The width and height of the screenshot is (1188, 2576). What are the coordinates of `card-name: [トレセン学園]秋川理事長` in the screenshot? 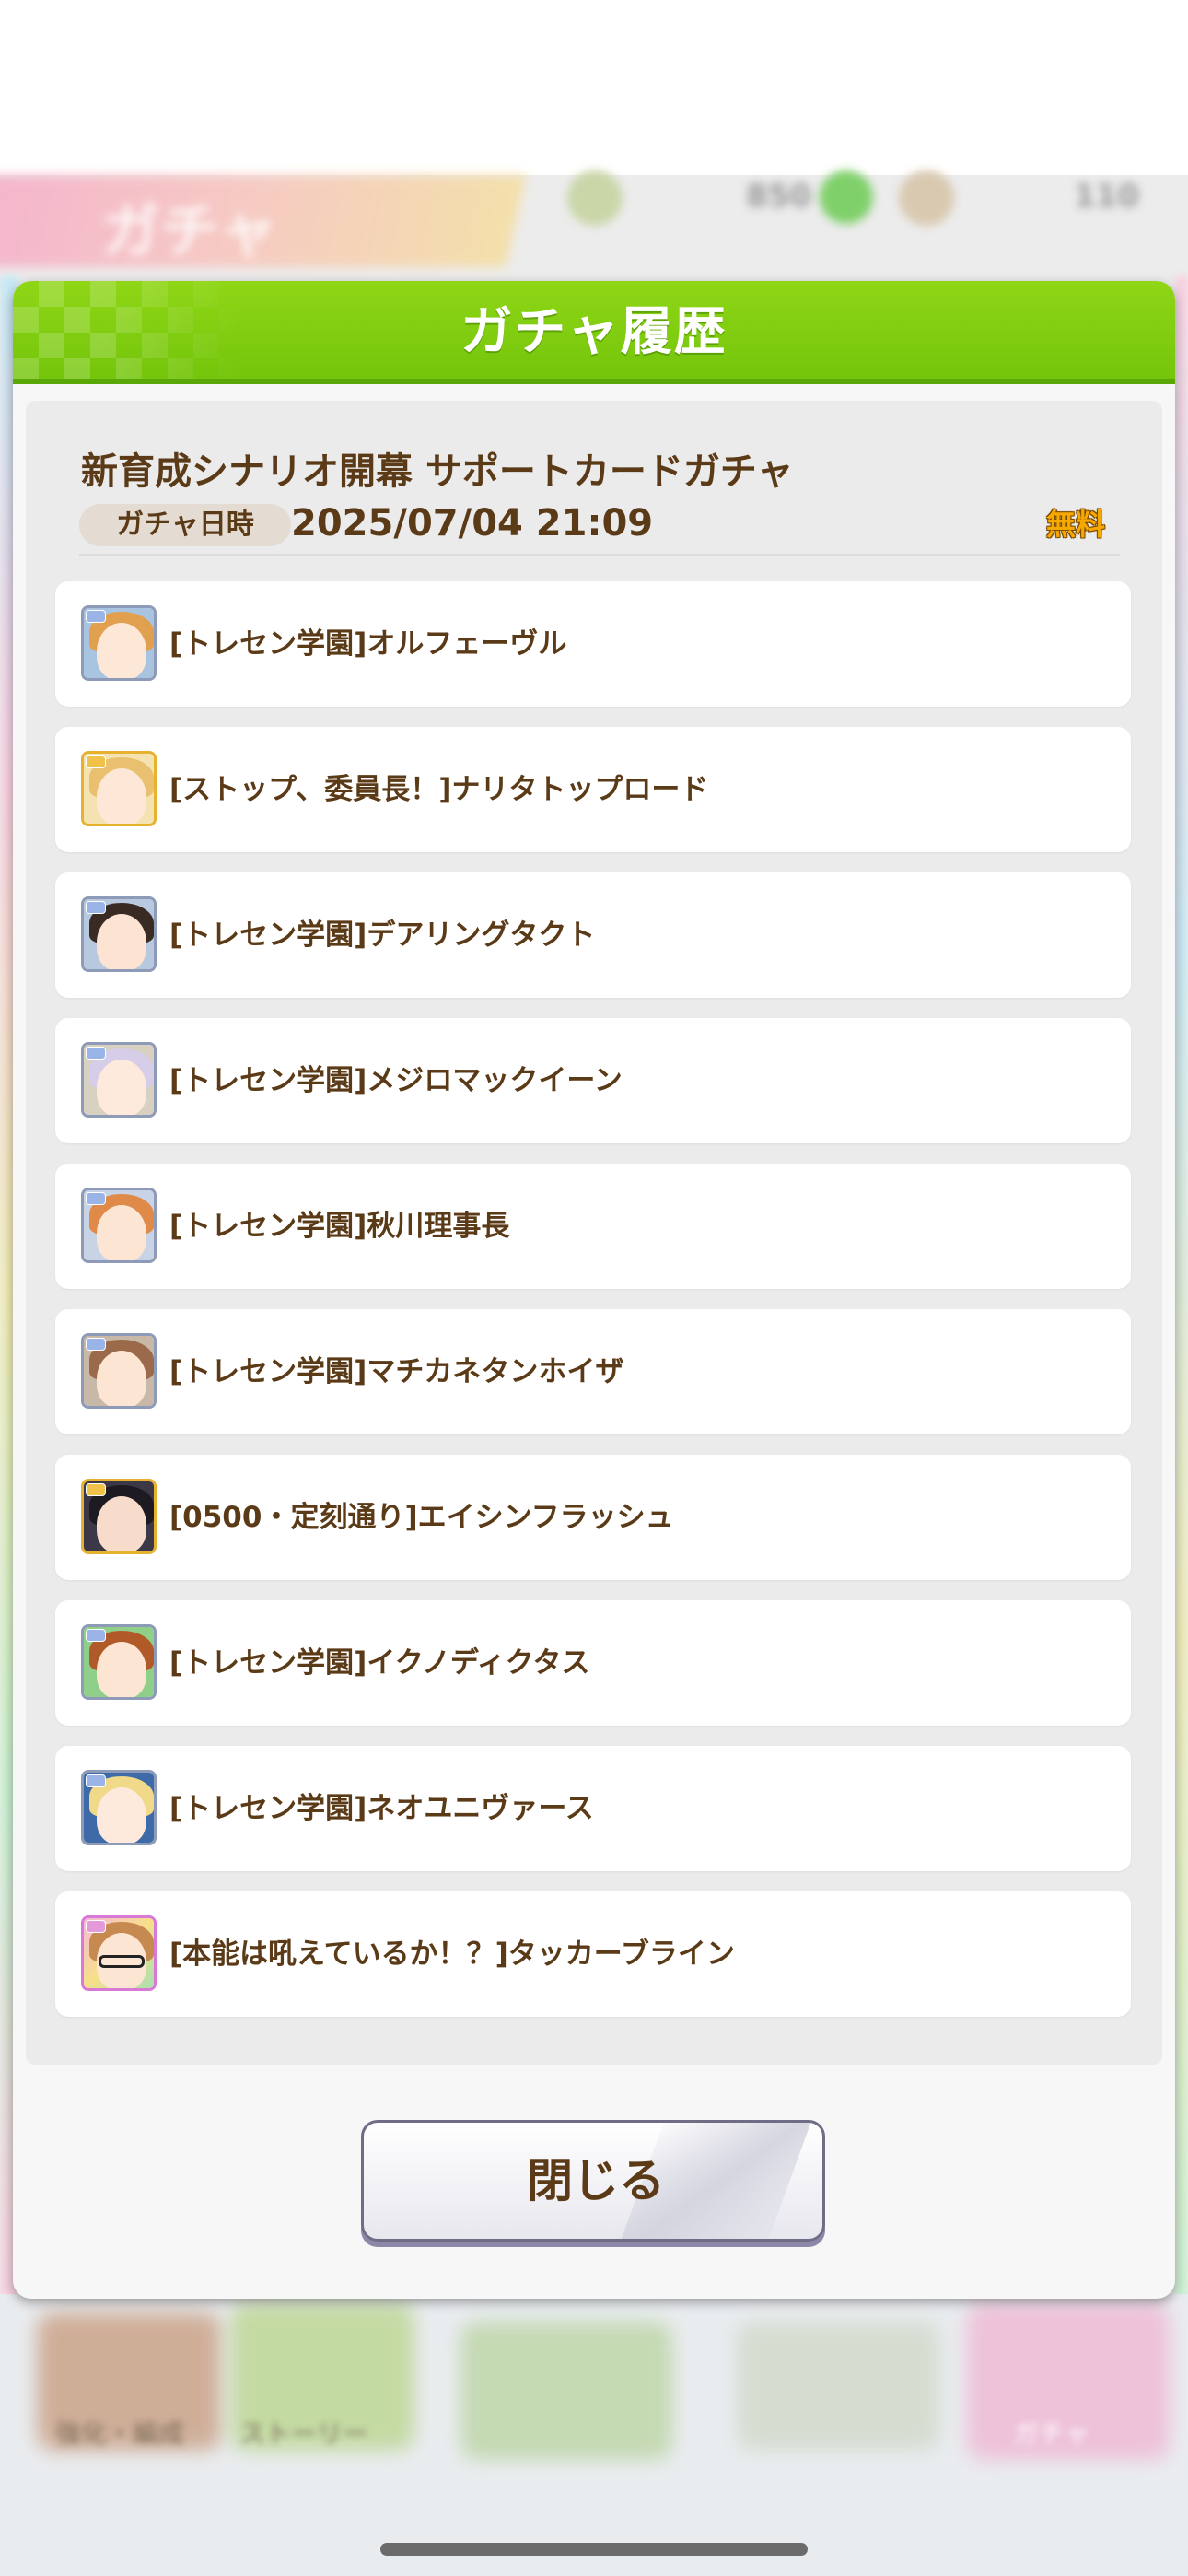 It's located at (339, 1226).